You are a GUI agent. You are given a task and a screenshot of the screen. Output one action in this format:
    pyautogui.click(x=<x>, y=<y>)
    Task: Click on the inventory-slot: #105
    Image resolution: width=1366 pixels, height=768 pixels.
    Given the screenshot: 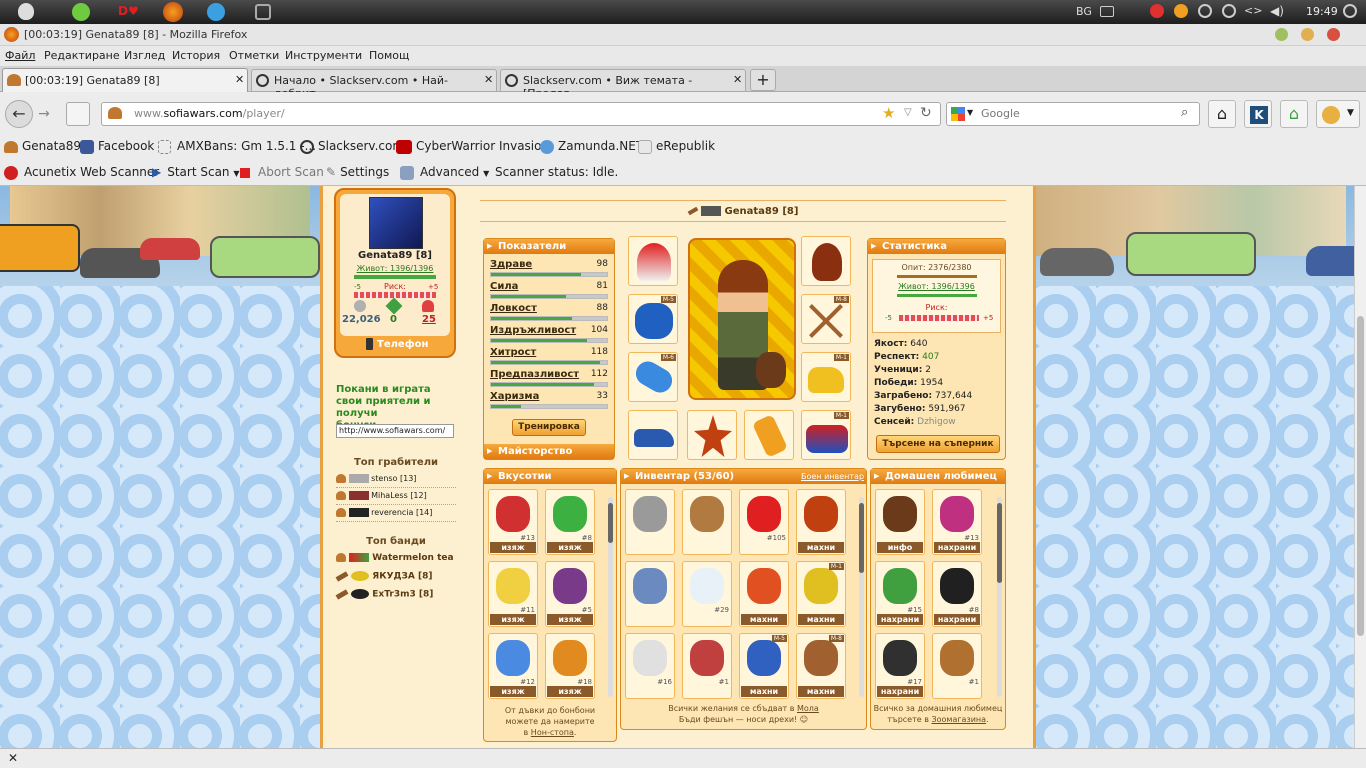 What is the action you would take?
    pyautogui.click(x=764, y=522)
    